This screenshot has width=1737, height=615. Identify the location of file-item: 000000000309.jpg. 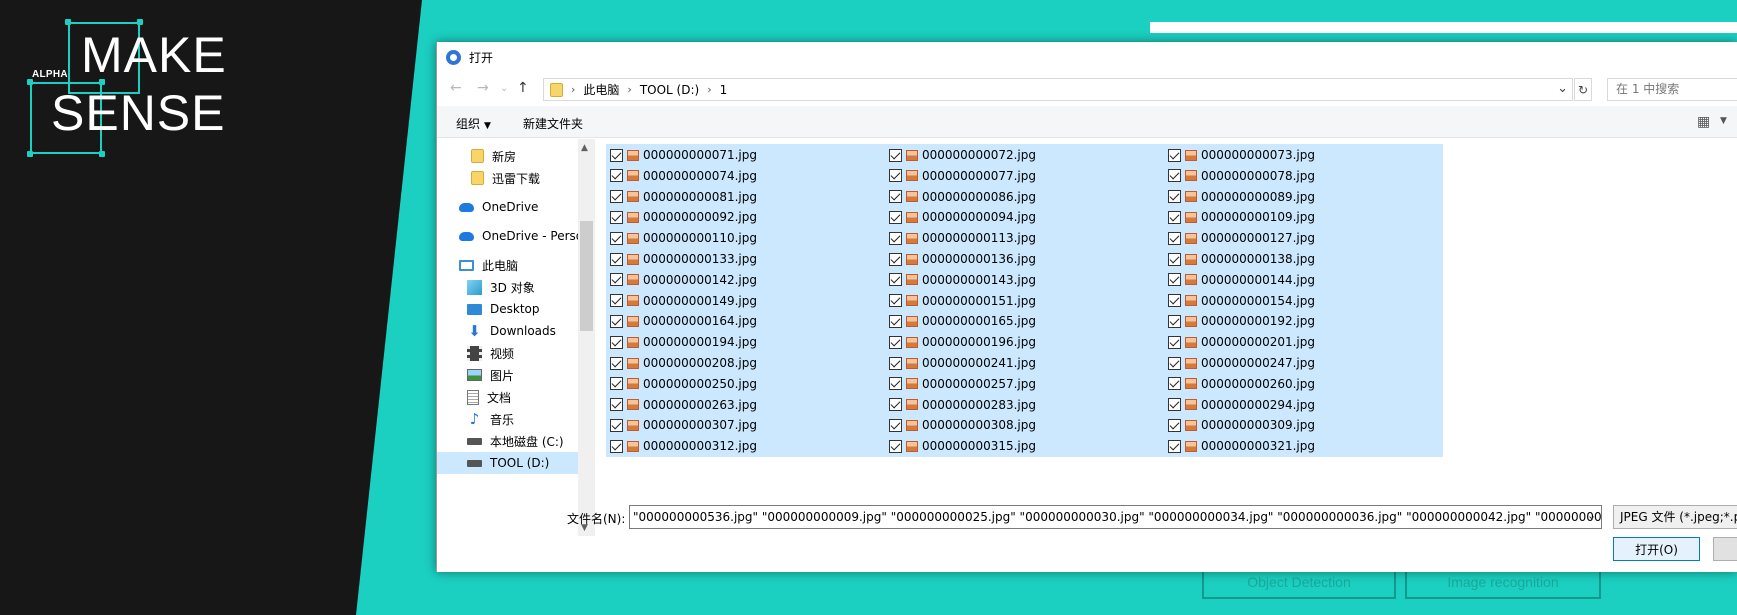
(1303, 425).